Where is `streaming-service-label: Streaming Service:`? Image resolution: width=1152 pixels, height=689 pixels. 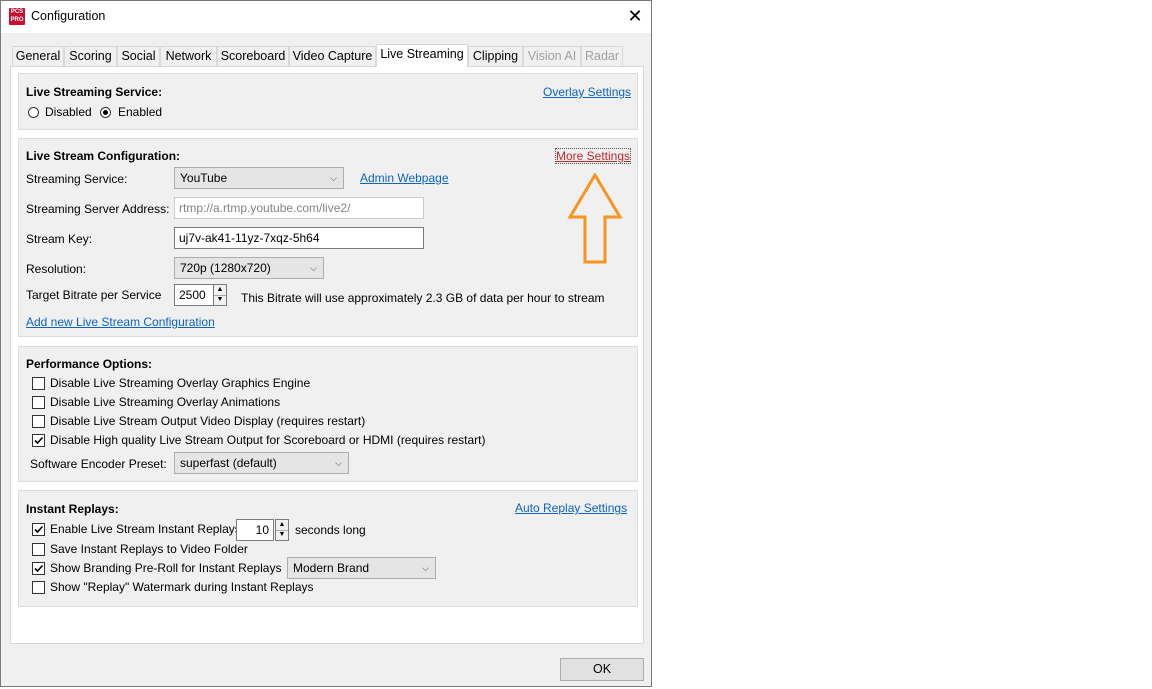 streaming-service-label: Streaming Service: is located at coordinates (77, 179).